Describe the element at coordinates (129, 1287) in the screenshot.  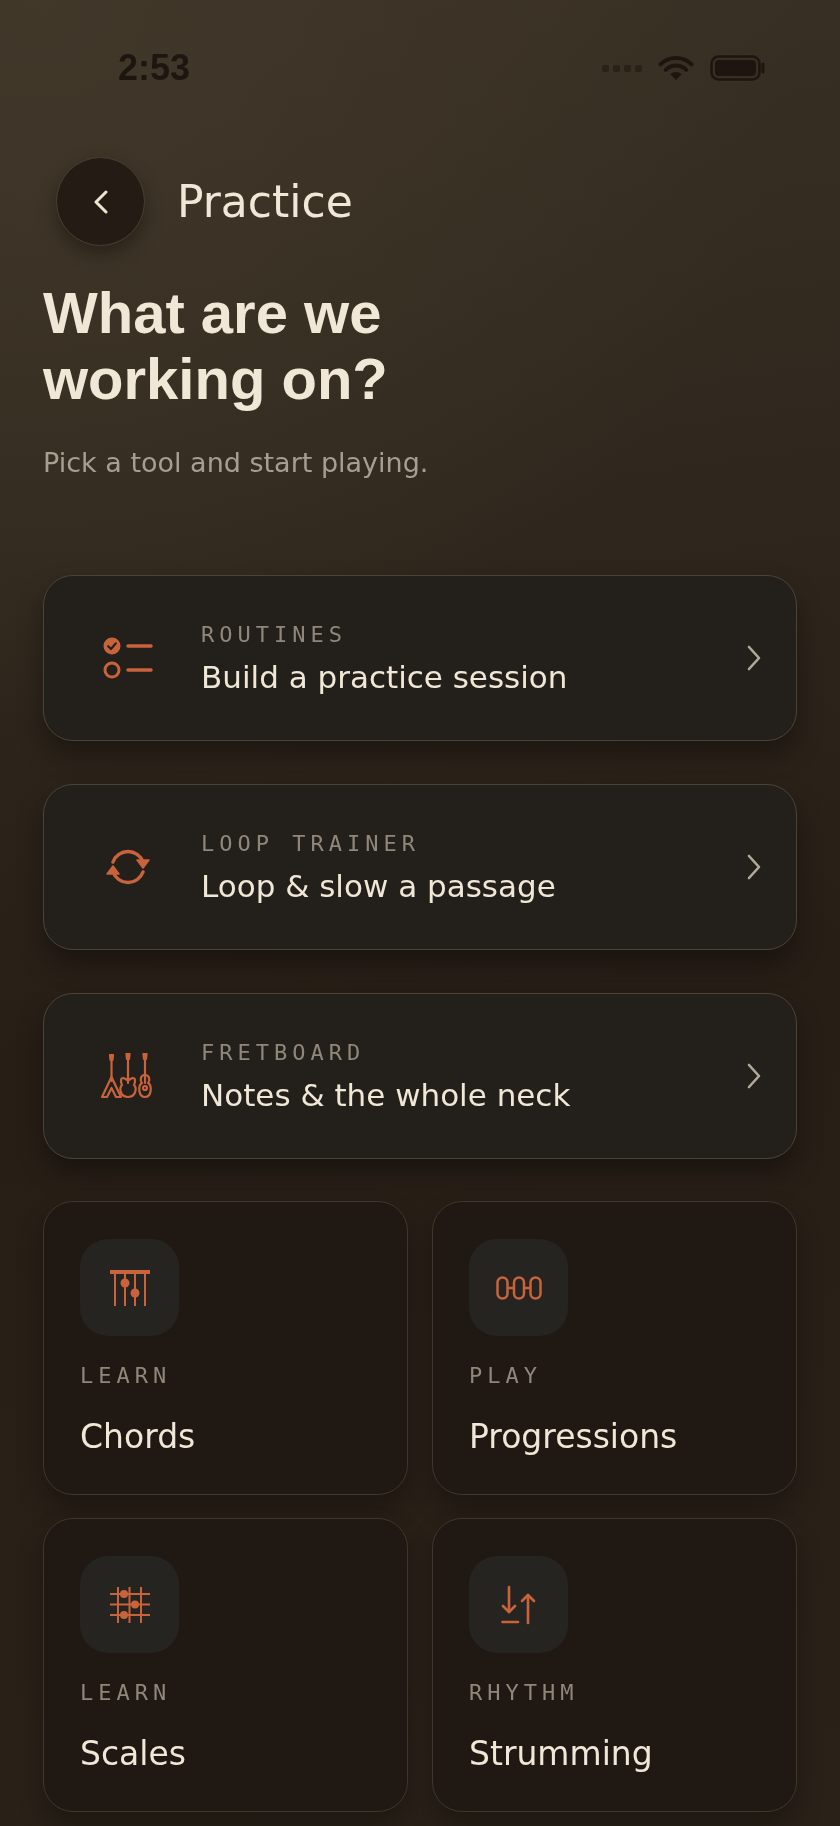
I see `chord-diagram-icon` at that location.